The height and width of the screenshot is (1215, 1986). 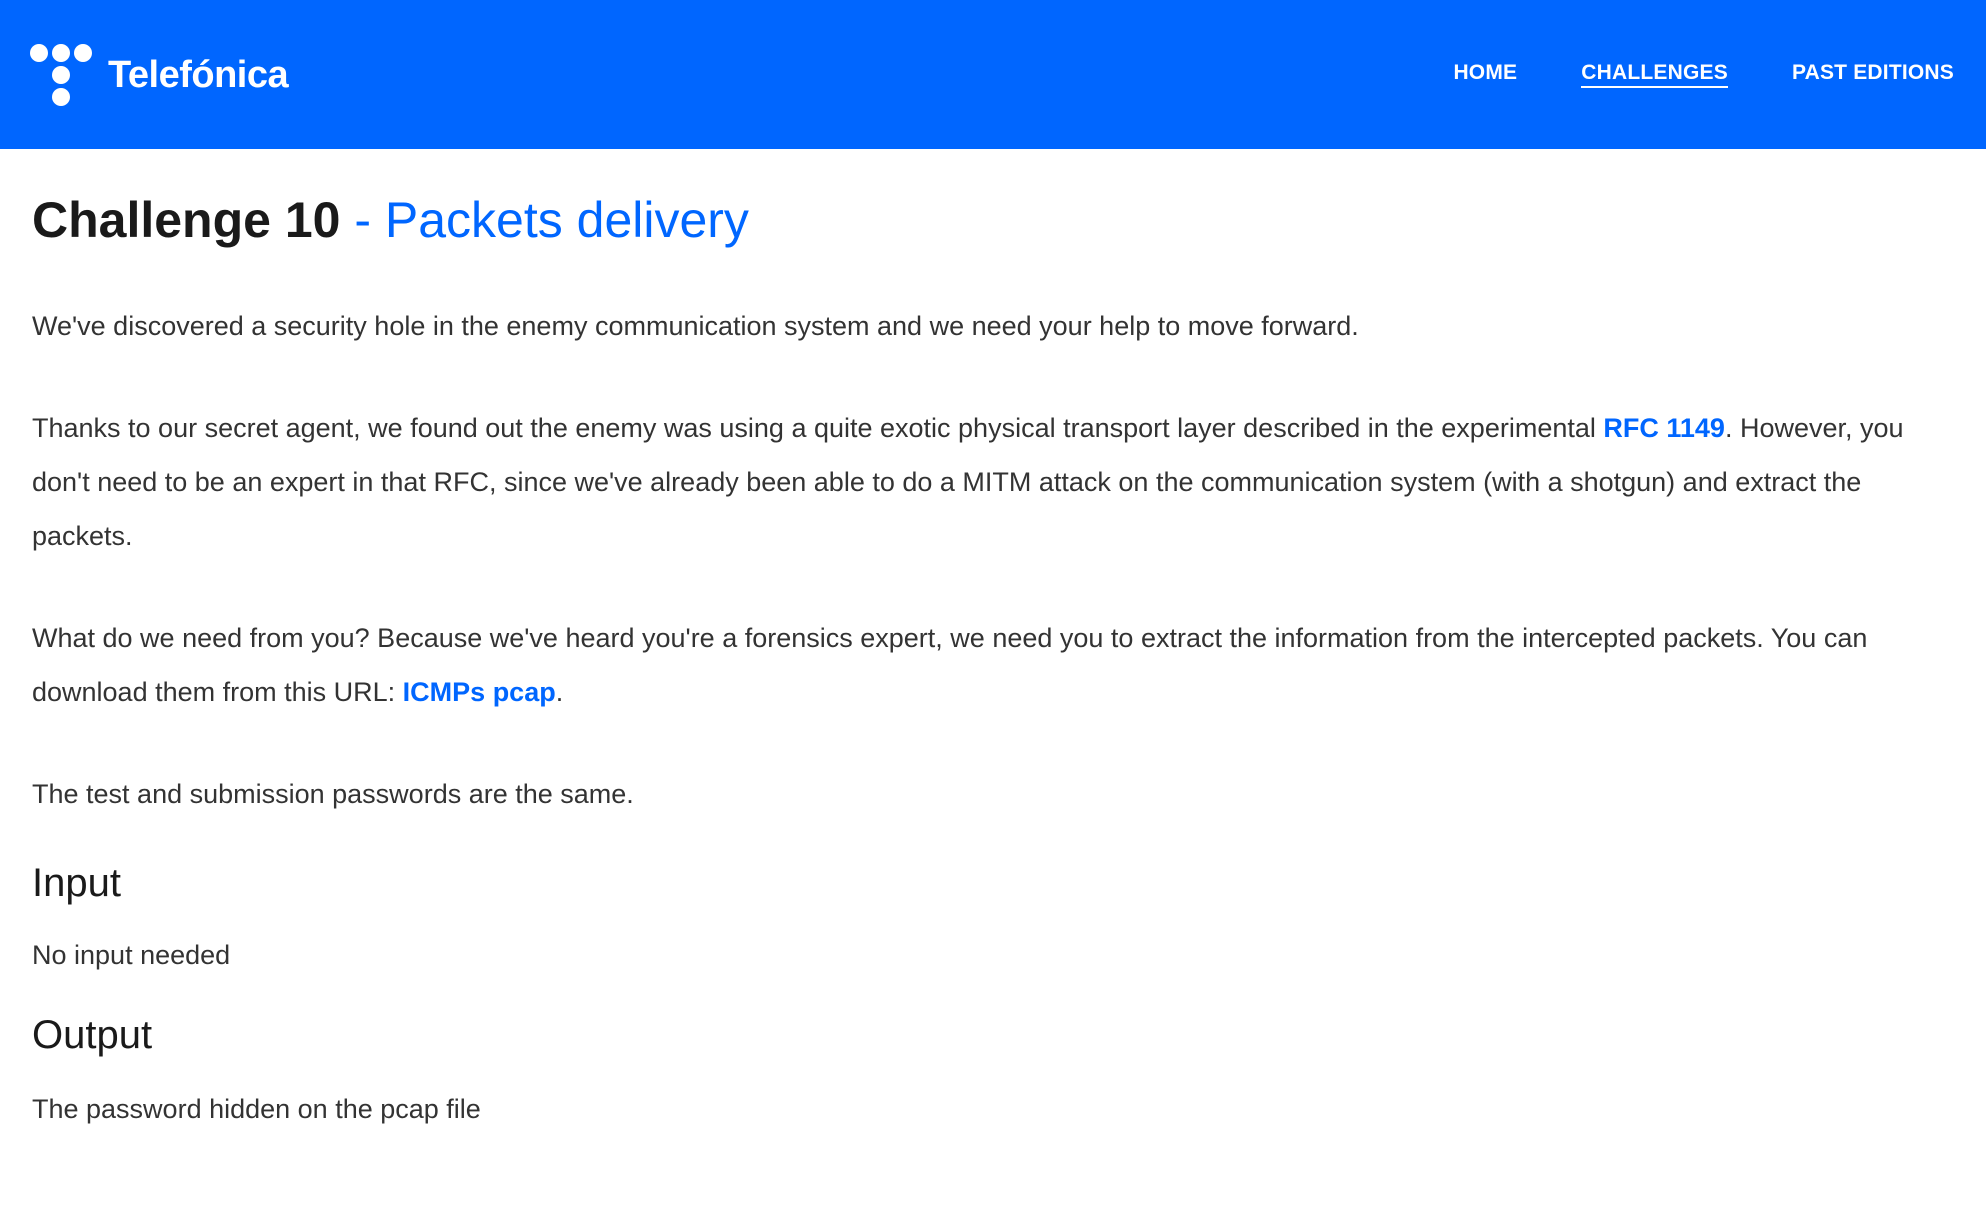 What do you see at coordinates (993, 198) in the screenshot?
I see `page-title: Challenge 10 - Packets delivery` at bounding box center [993, 198].